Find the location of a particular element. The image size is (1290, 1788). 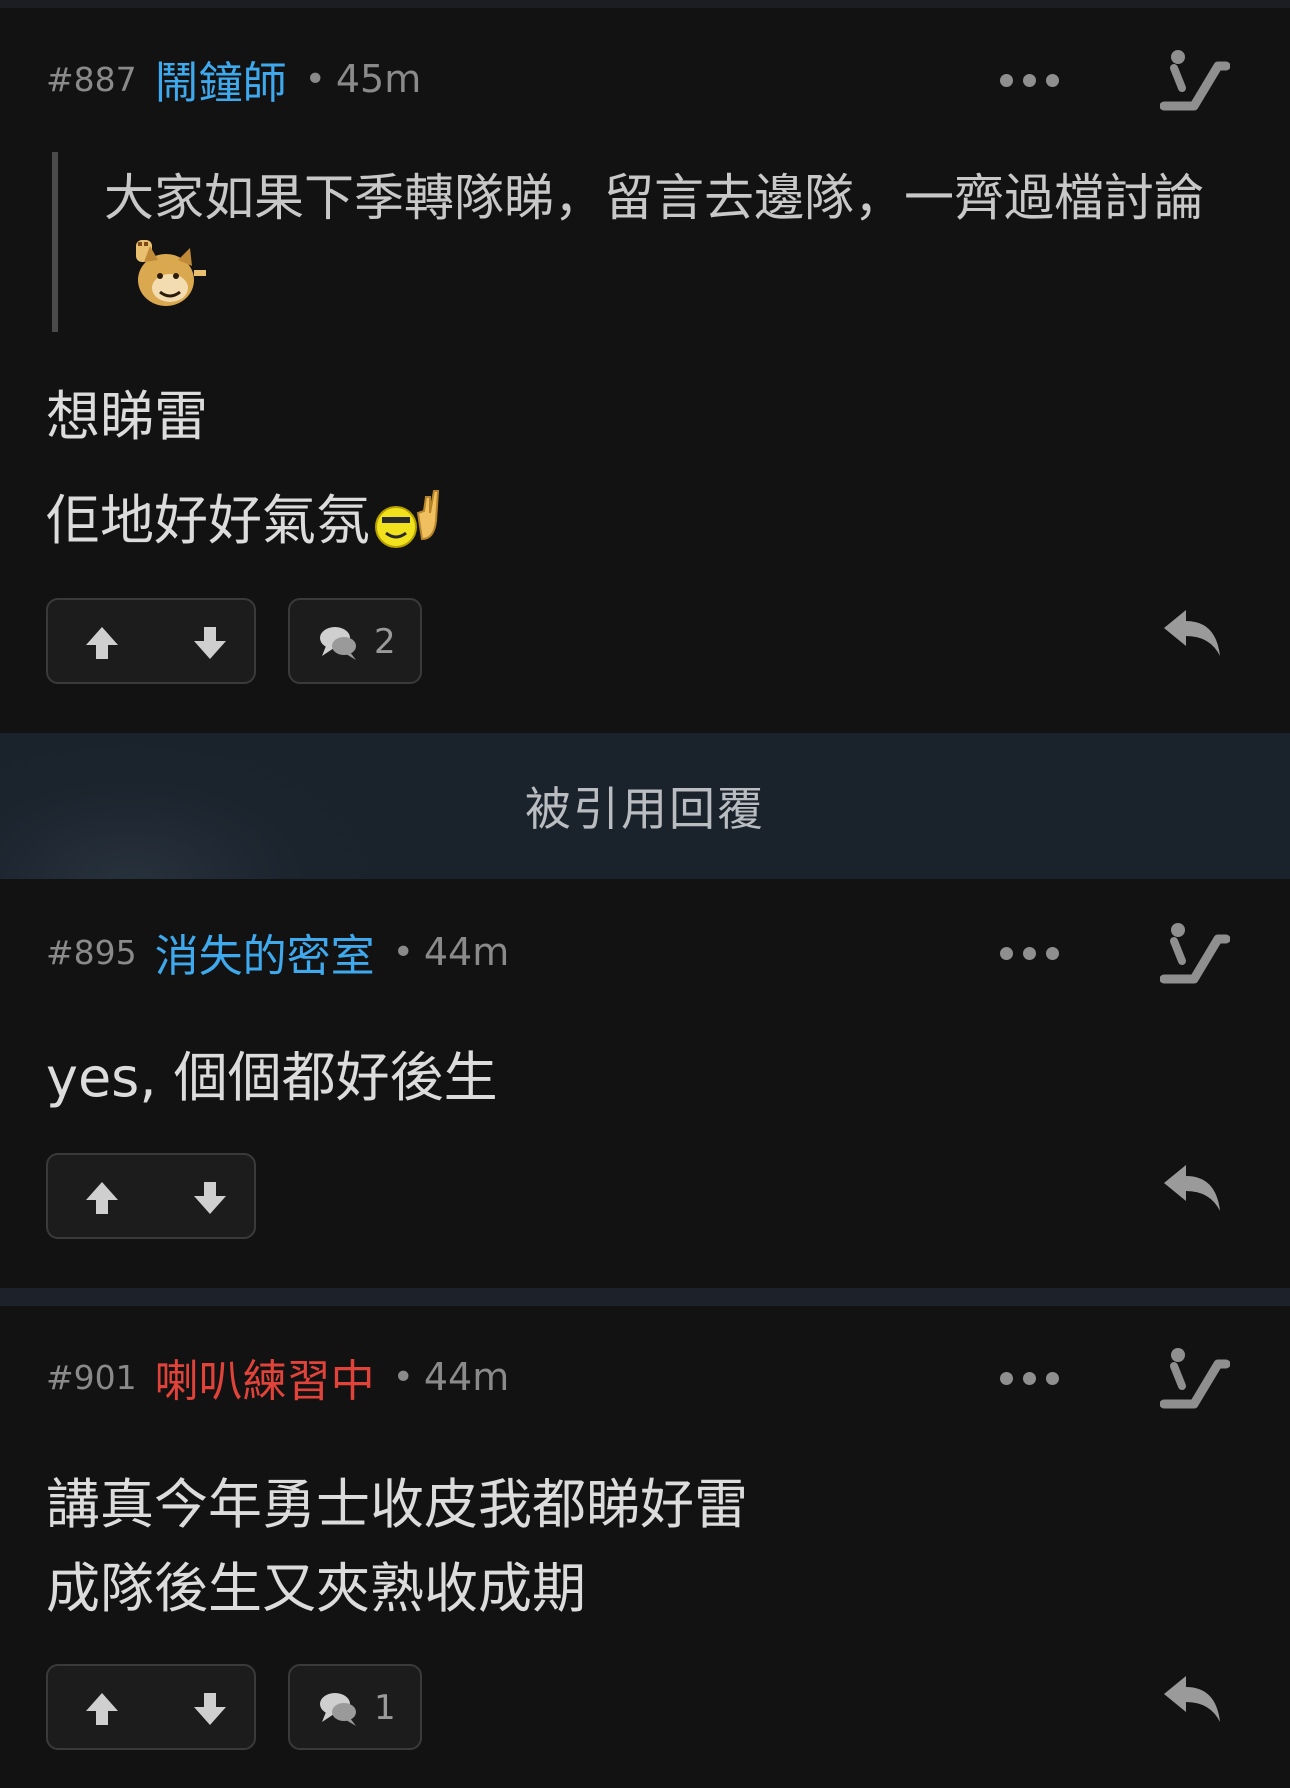

comment-count: 2 is located at coordinates (385, 642).